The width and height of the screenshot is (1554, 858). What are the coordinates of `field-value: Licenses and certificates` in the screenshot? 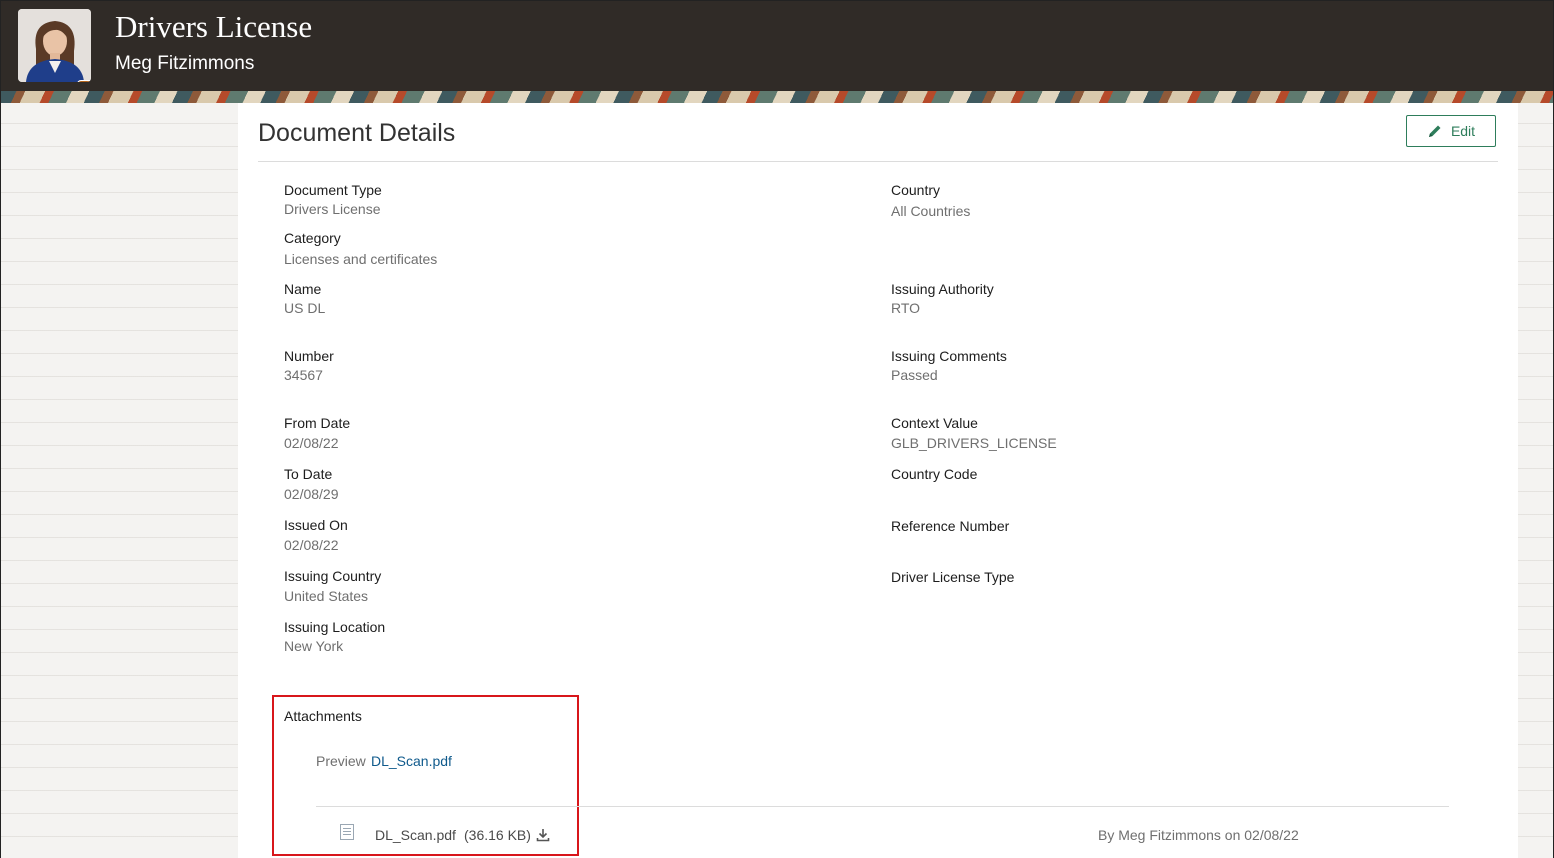 It's located at (361, 259).